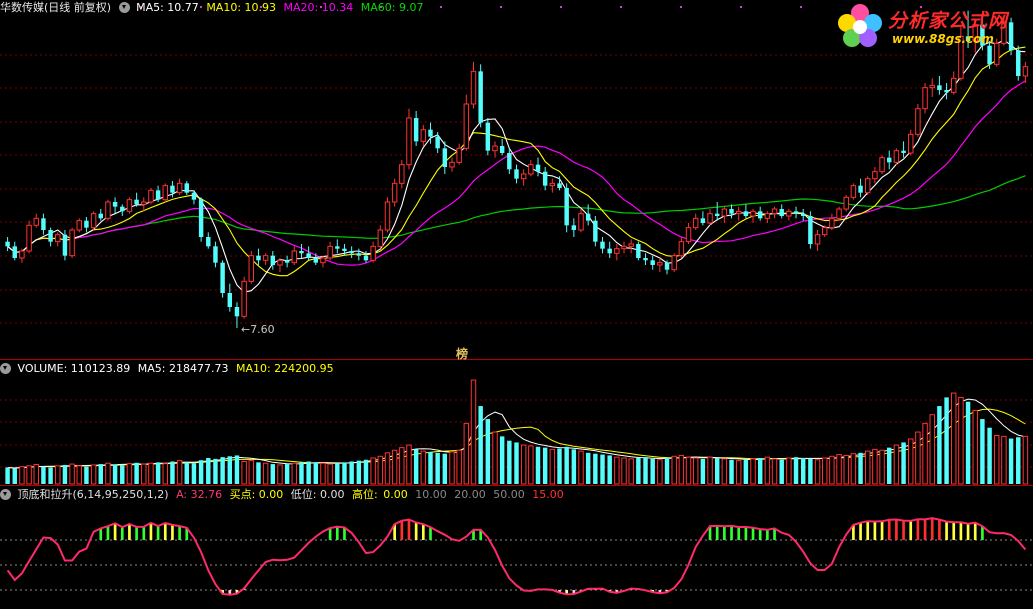  Describe the element at coordinates (199, 494) in the screenshot. I see `indicator-a: A: 32.76` at that location.